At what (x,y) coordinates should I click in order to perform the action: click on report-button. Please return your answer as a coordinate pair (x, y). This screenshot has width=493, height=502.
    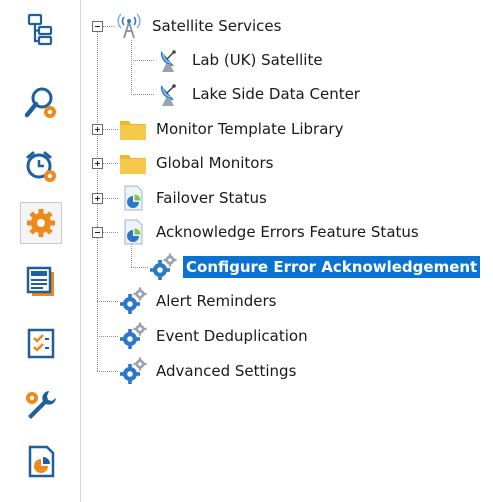
    Looking at the image, I should click on (41, 461).